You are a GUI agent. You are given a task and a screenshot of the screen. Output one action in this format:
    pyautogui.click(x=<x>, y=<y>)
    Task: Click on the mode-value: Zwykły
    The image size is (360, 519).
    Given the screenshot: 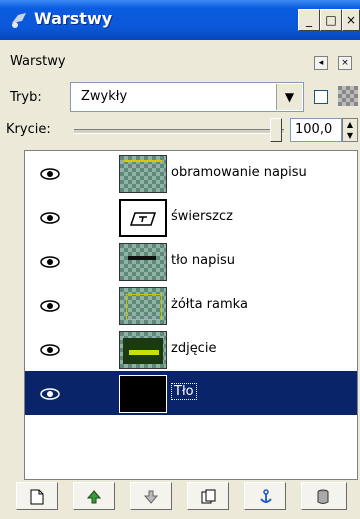 What is the action you would take?
    pyautogui.click(x=104, y=96)
    